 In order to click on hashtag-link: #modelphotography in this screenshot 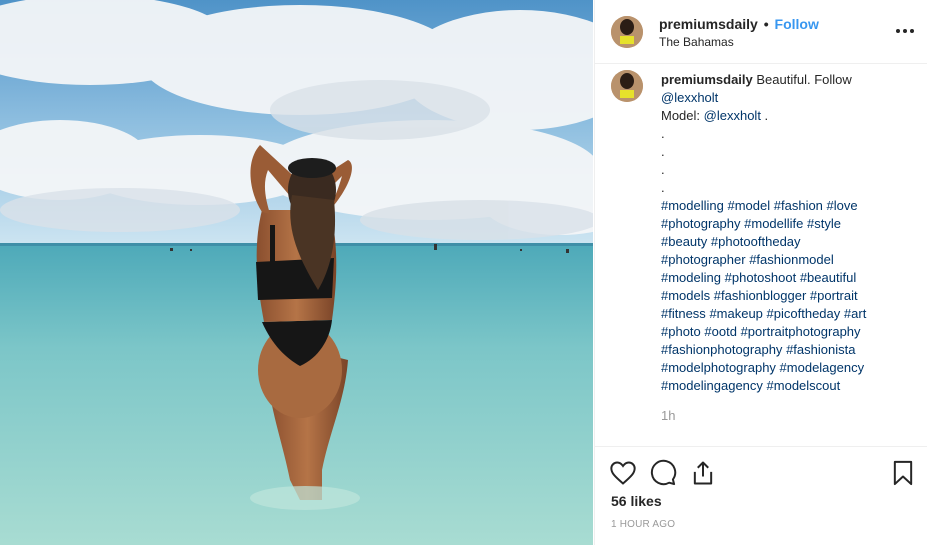, I will do `click(718, 367)`.